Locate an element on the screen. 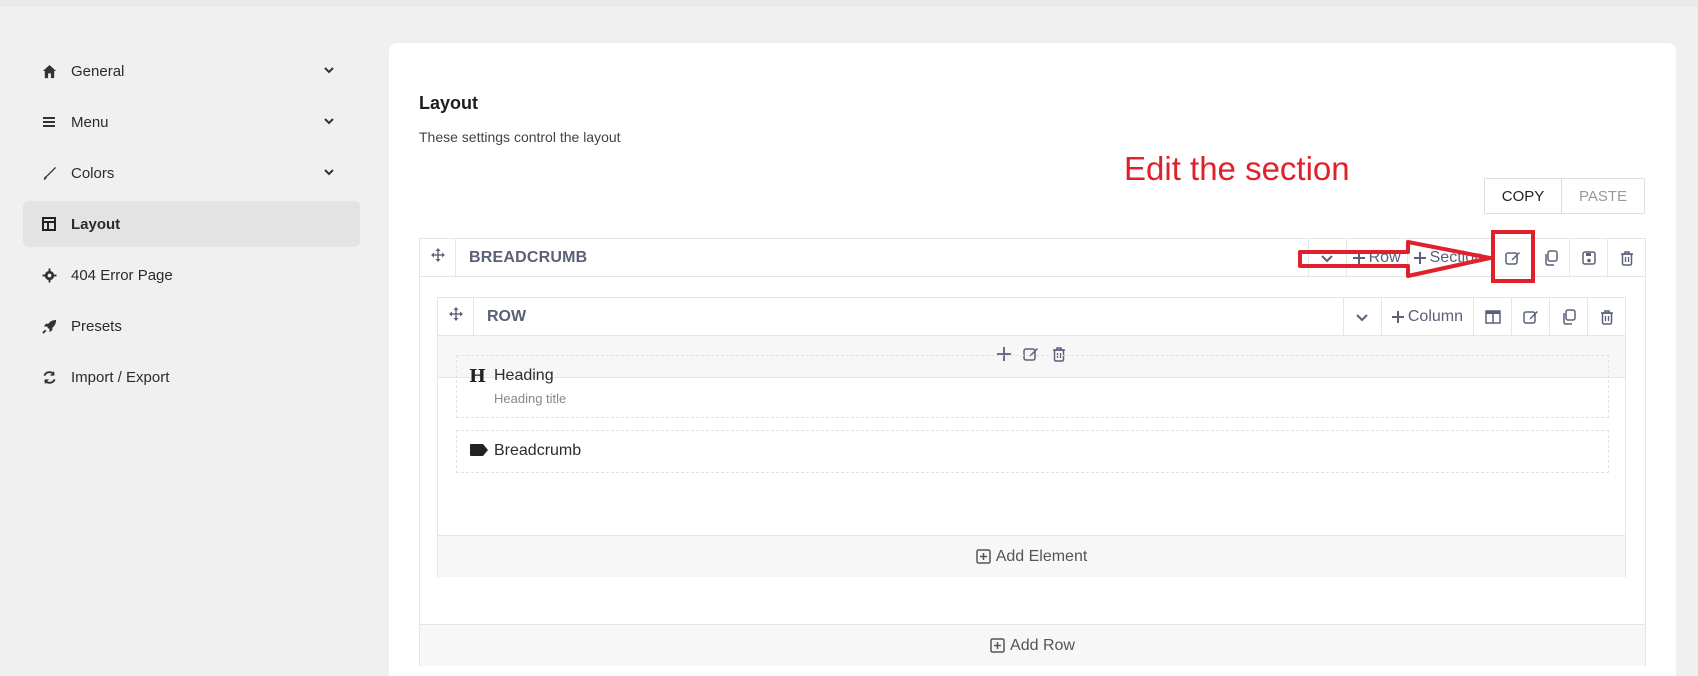 This screenshot has width=1698, height=676. sidebar-item-label: General is located at coordinates (98, 71).